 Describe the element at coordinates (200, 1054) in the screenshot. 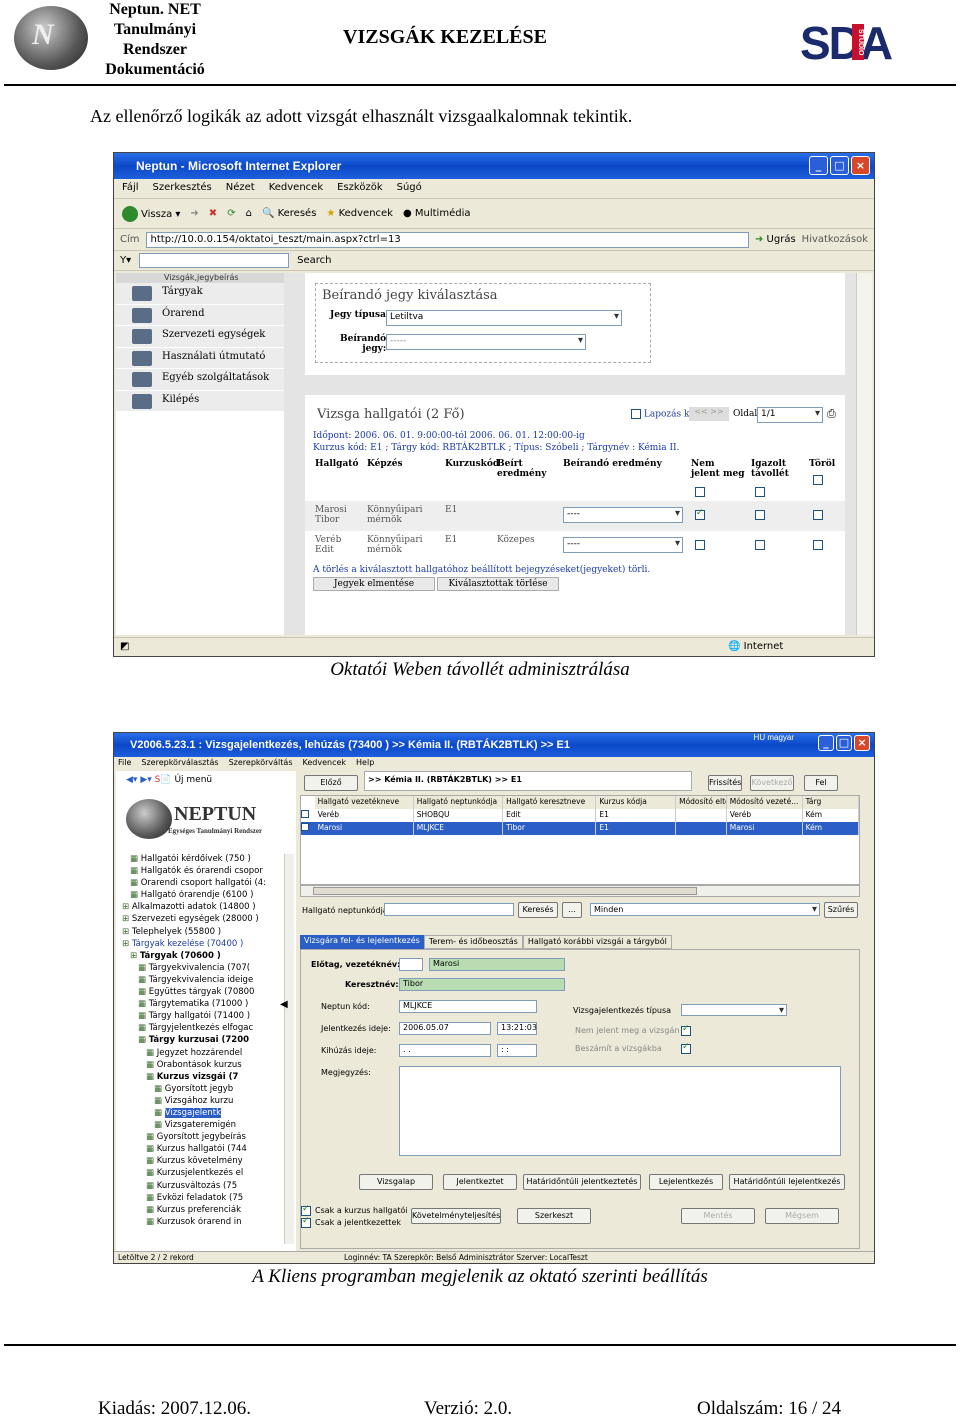

I see `tree-item: ▦ Jegyzet hozzárendel` at that location.